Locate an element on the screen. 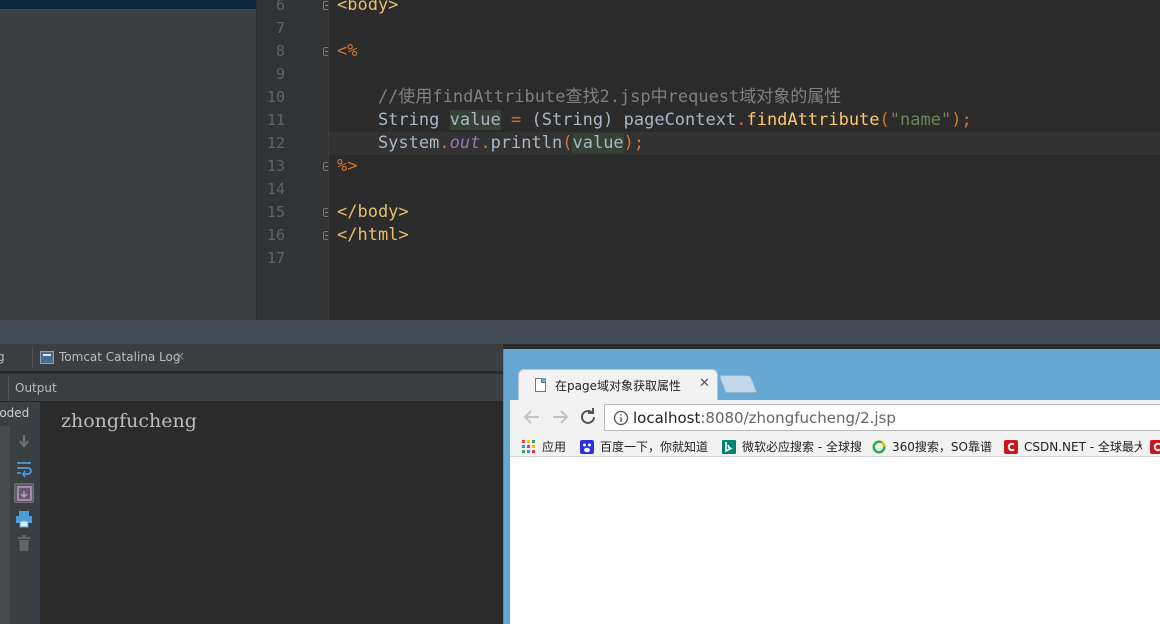  code-line: </body> is located at coordinates (744, 212).